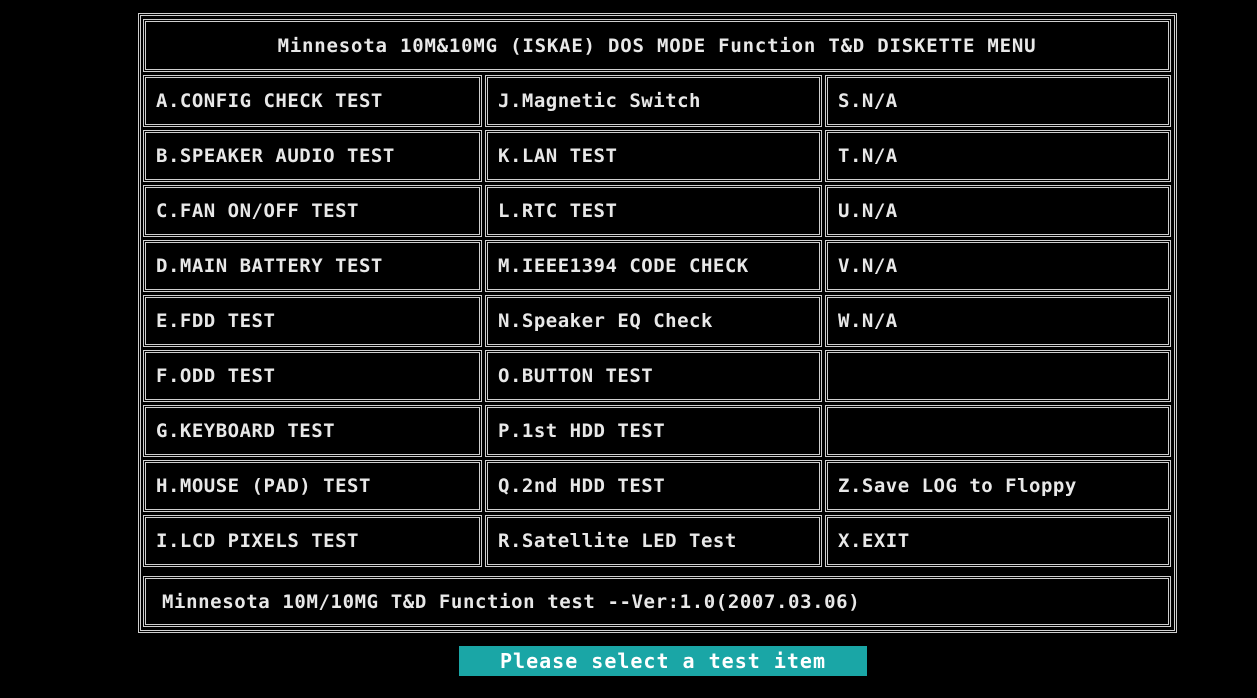 The width and height of the screenshot is (1257, 698). I want to click on menu-item-d-main-battery-test: D.MAIN BATTERY TEST, so click(312, 266).